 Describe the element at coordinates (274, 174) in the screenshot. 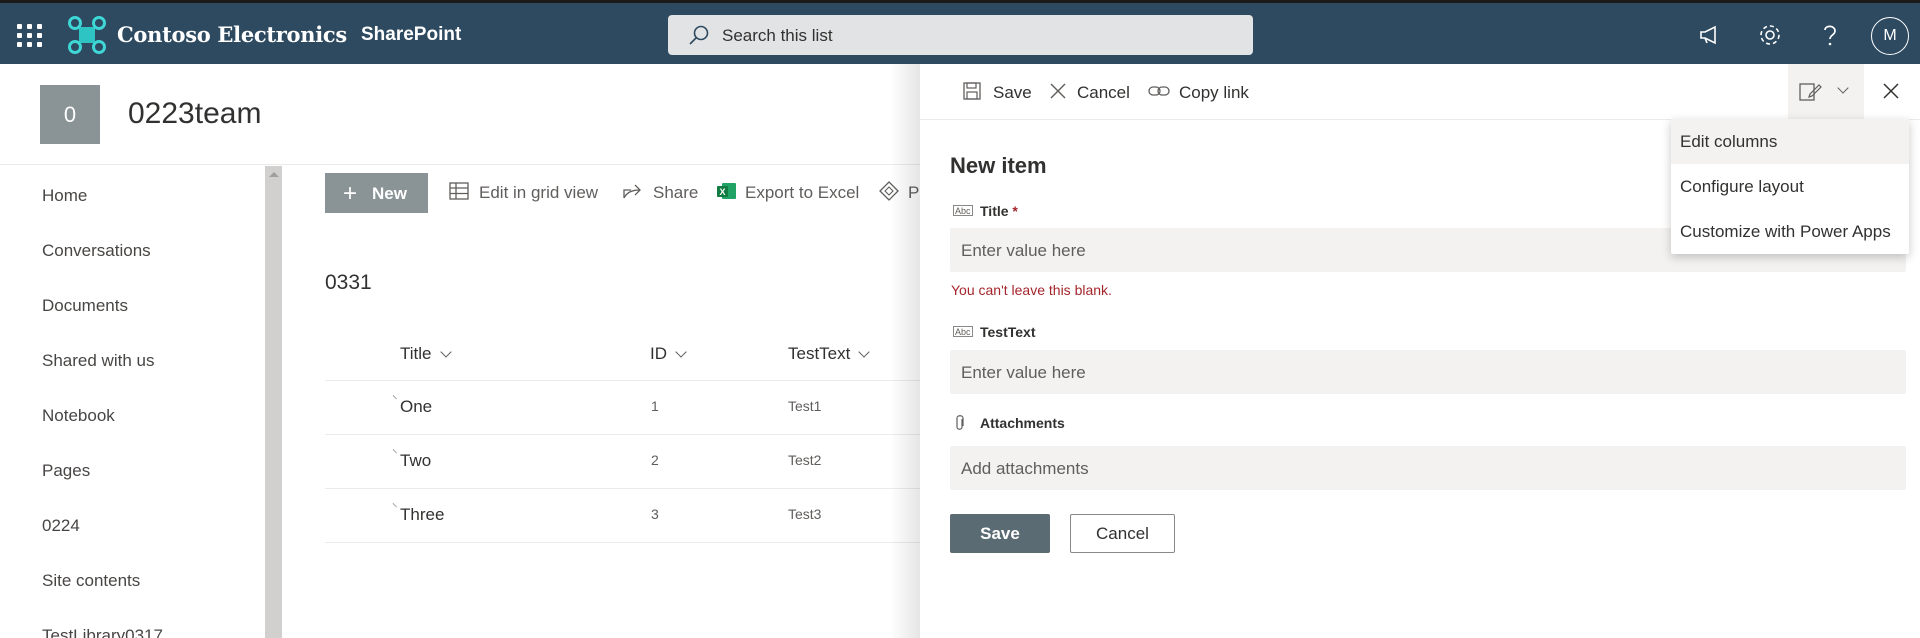

I see `scroll-up-arrow-icon` at that location.